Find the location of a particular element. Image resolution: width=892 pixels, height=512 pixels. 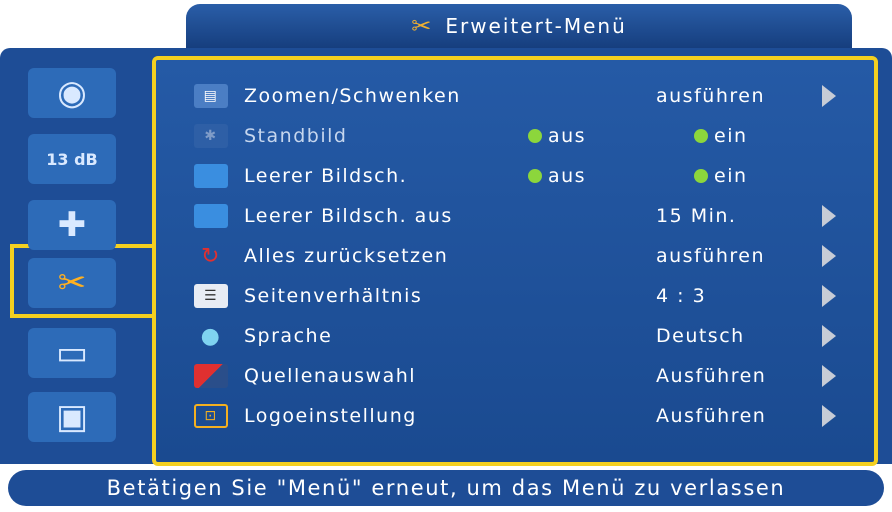

sidebar-item-lock: ▣ is located at coordinates (72, 417).